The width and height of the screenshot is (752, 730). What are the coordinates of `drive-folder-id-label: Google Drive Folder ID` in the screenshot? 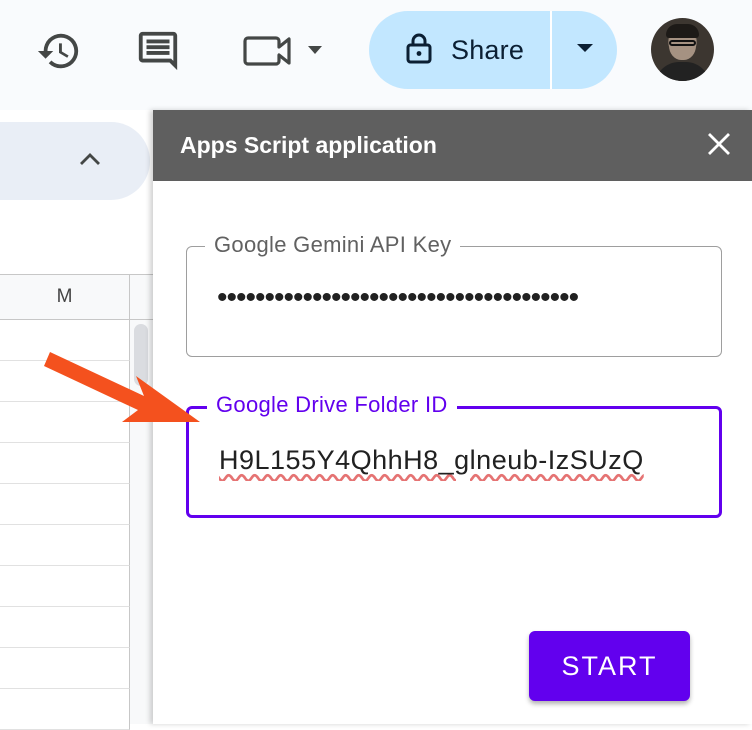 It's located at (332, 405).